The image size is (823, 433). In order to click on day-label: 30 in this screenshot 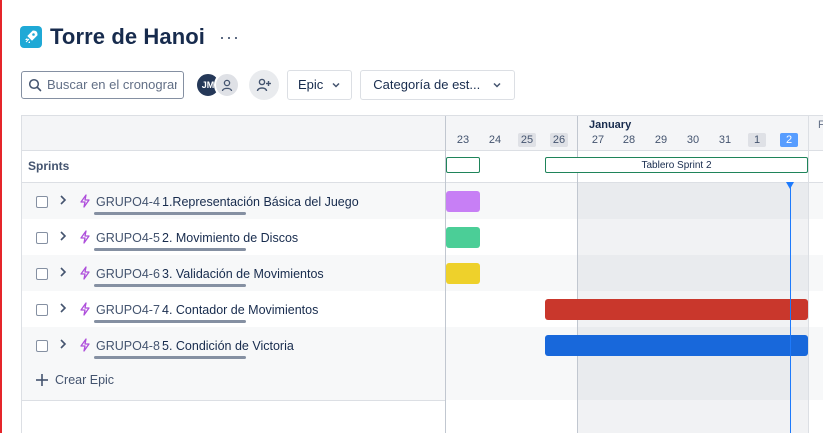, I will do `click(693, 140)`.